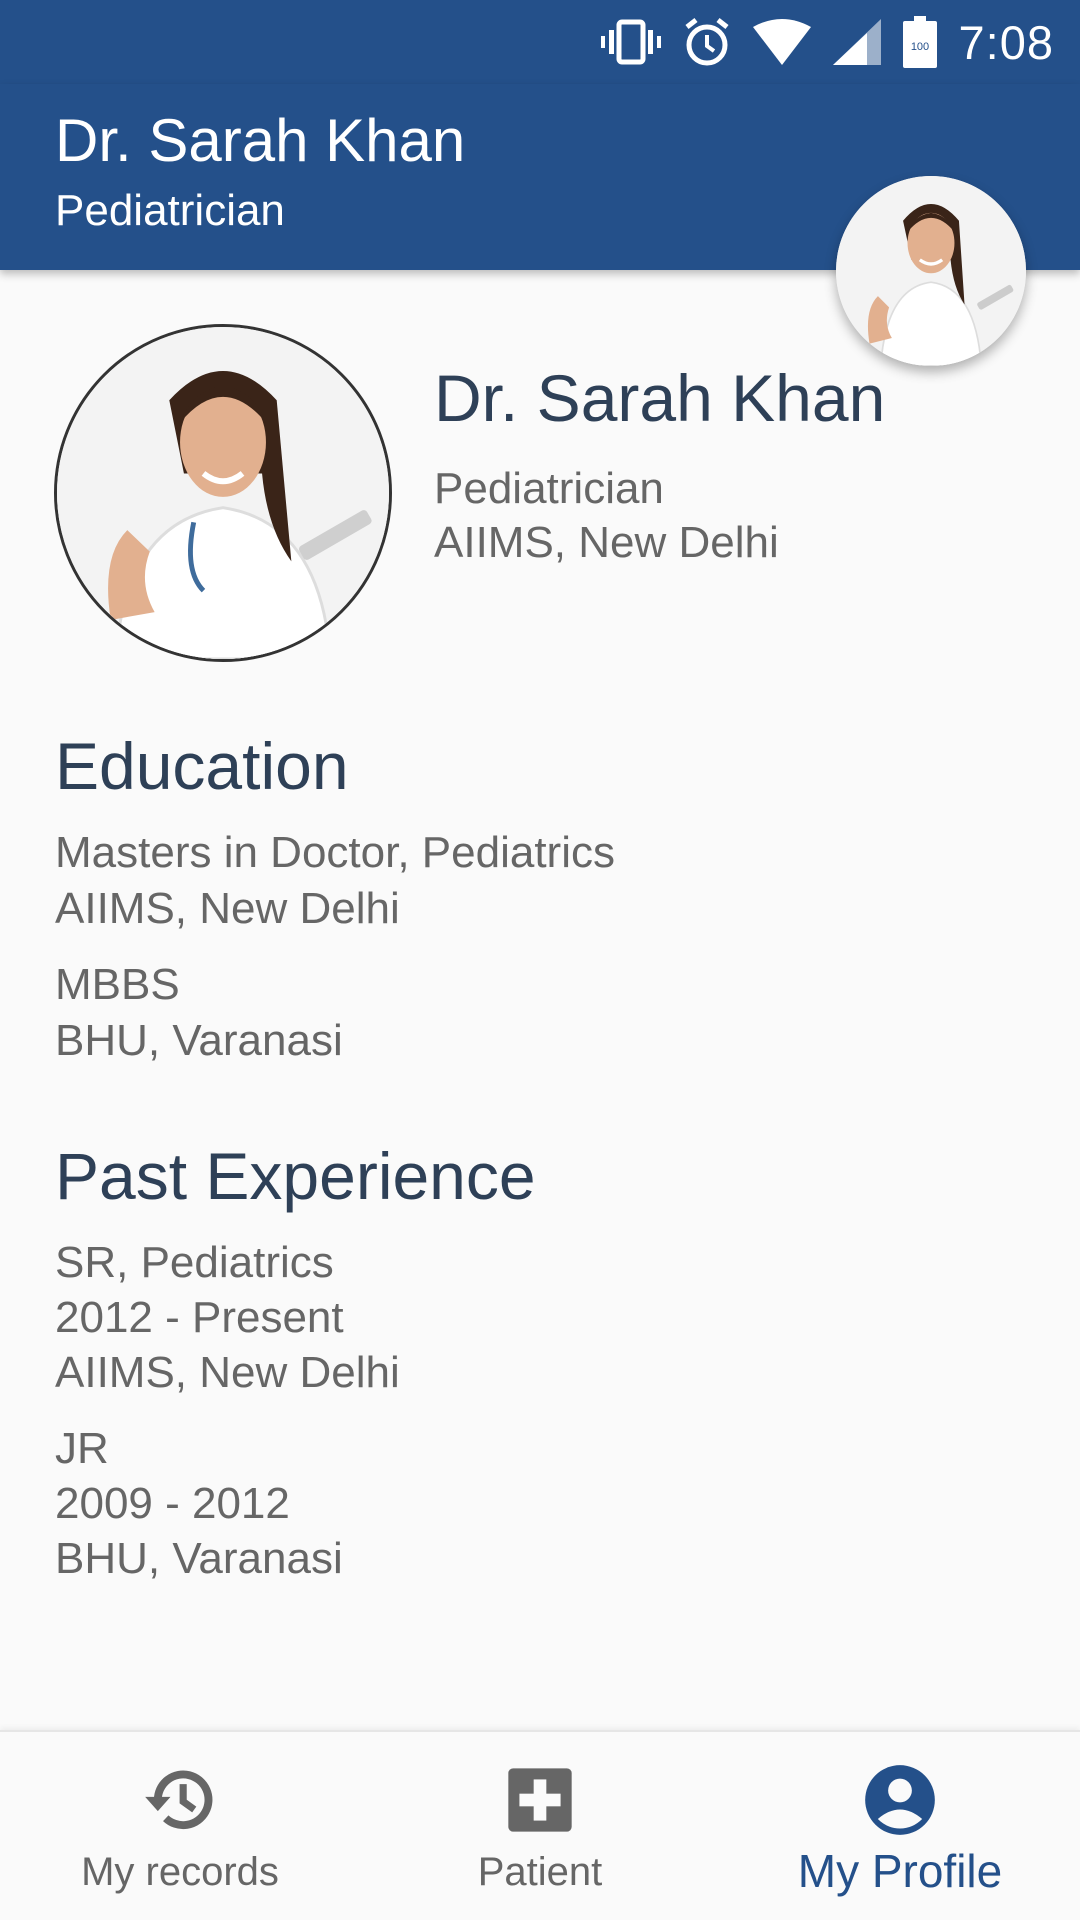 This screenshot has width=1080, height=1920. Describe the element at coordinates (540, 1872) in the screenshot. I see `nav-label: Patient` at that location.